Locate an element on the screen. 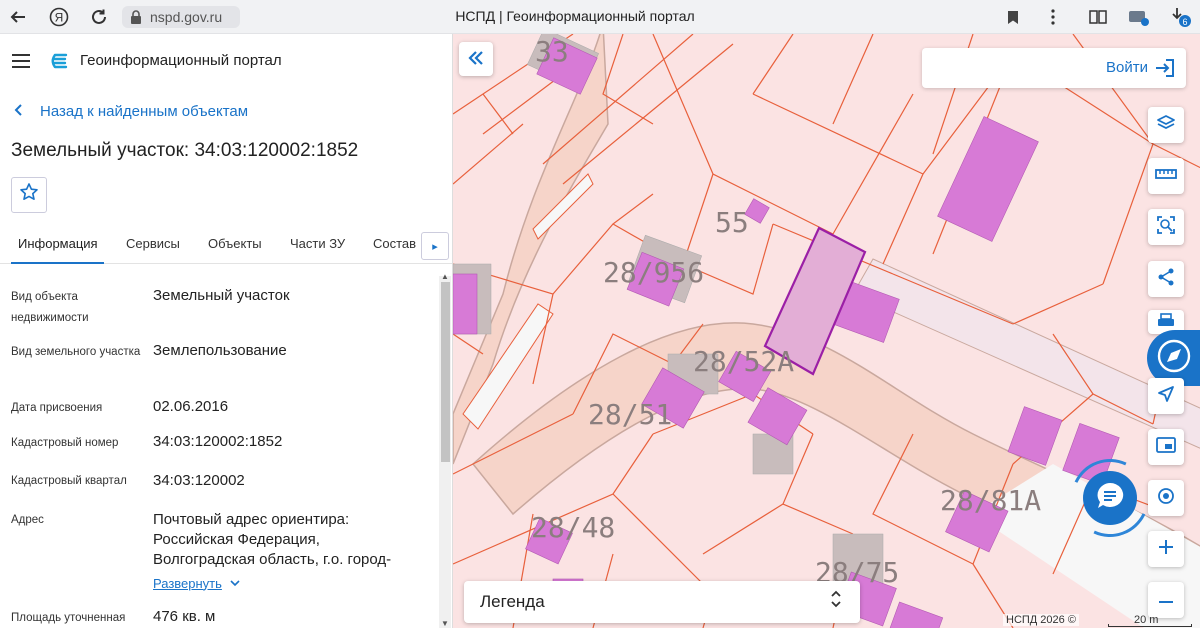 The height and width of the screenshot is (628, 1200). parcel-label: 33 is located at coordinates (552, 51).